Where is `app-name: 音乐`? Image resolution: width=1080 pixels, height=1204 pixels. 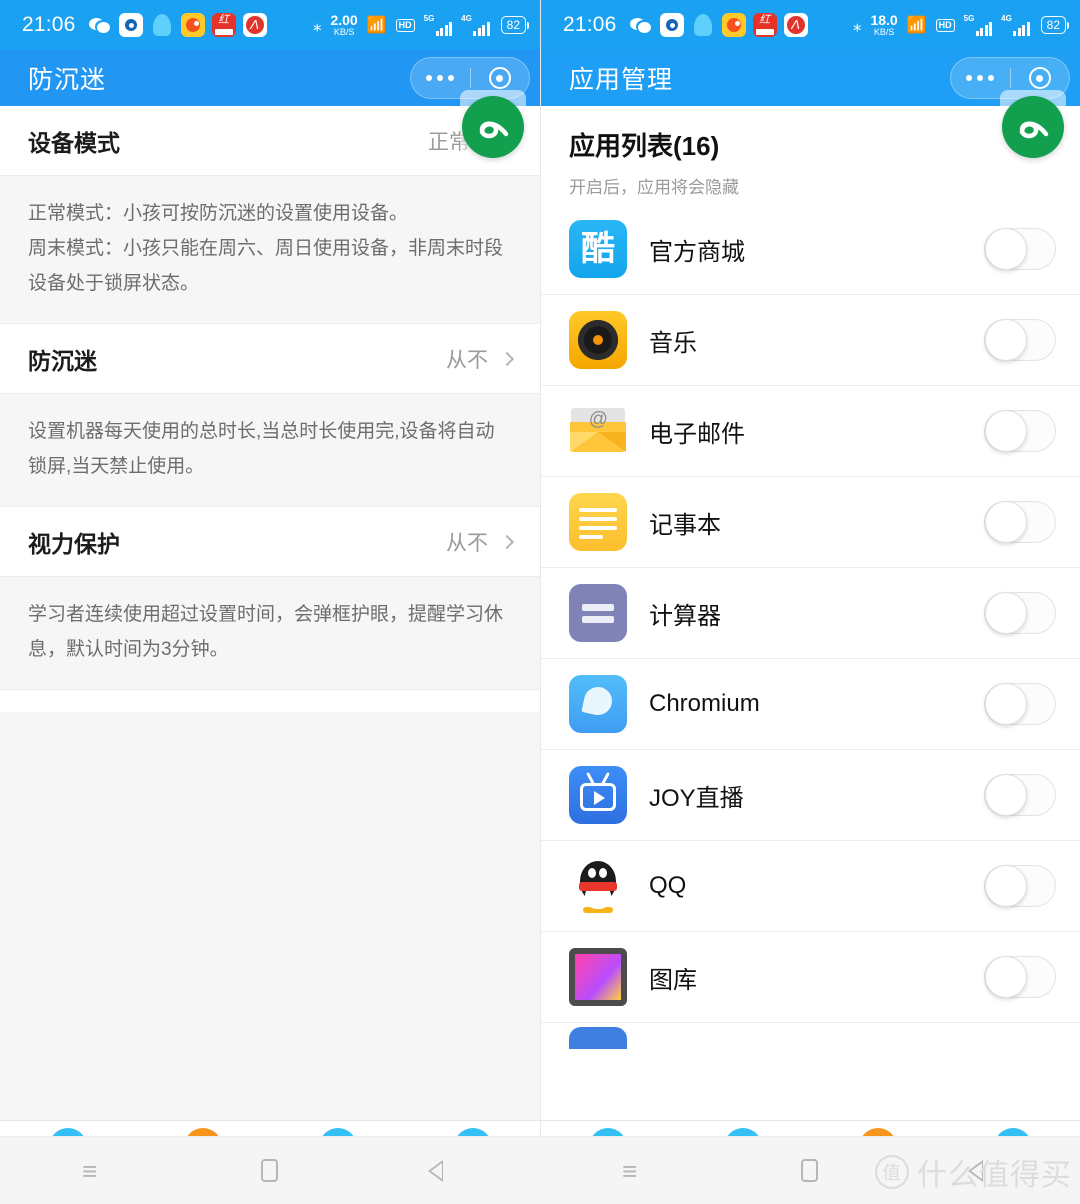
app-name: 音乐 is located at coordinates (673, 343).